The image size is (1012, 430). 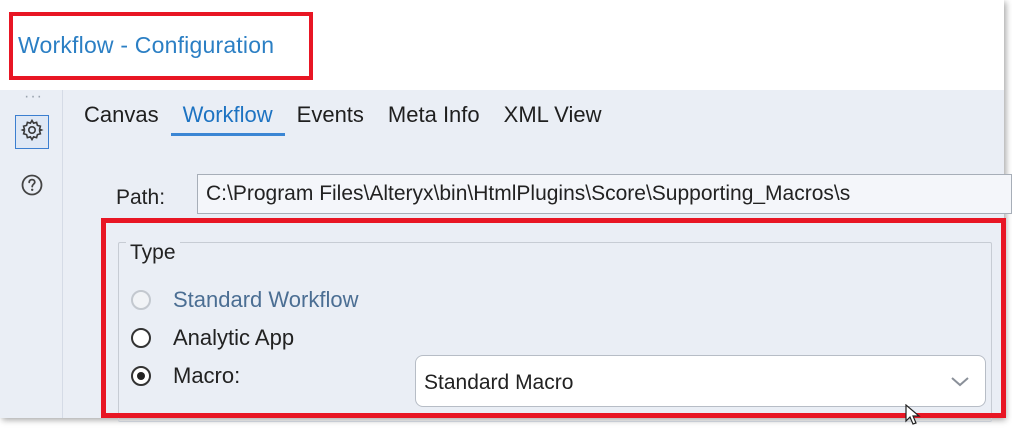 I want to click on tab-xml-view: XML View, so click(x=553, y=119).